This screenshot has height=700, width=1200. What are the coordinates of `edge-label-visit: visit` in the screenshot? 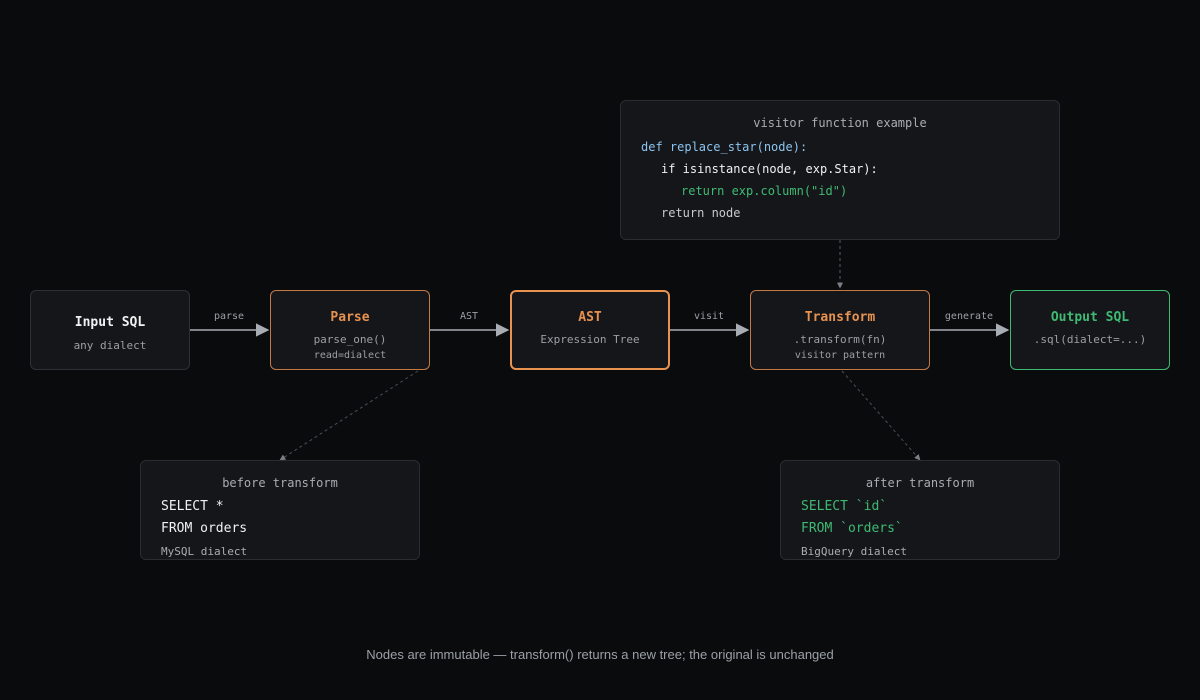 It's located at (709, 316).